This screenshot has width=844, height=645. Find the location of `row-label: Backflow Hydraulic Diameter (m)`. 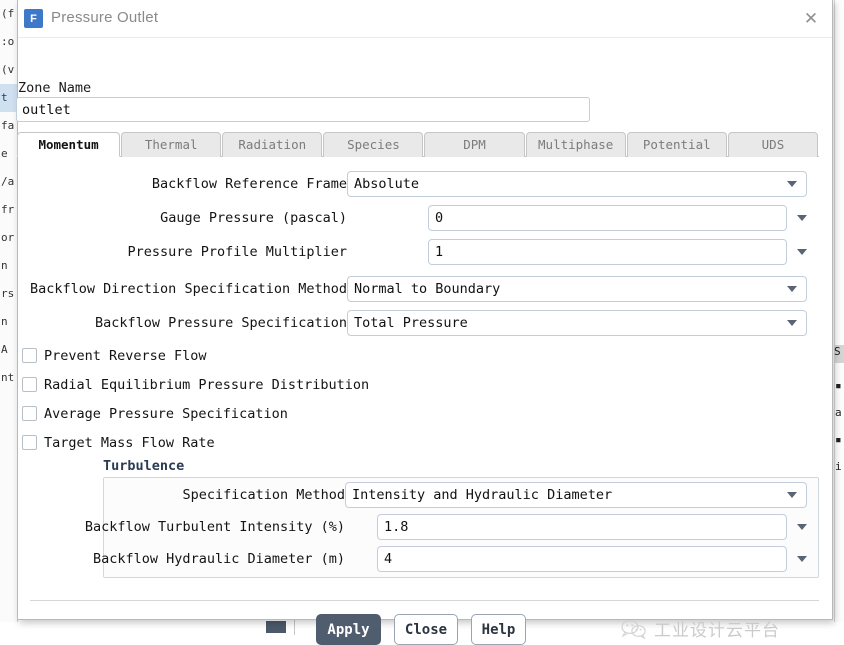

row-label: Backflow Hydraulic Diameter (m) is located at coordinates (219, 559).